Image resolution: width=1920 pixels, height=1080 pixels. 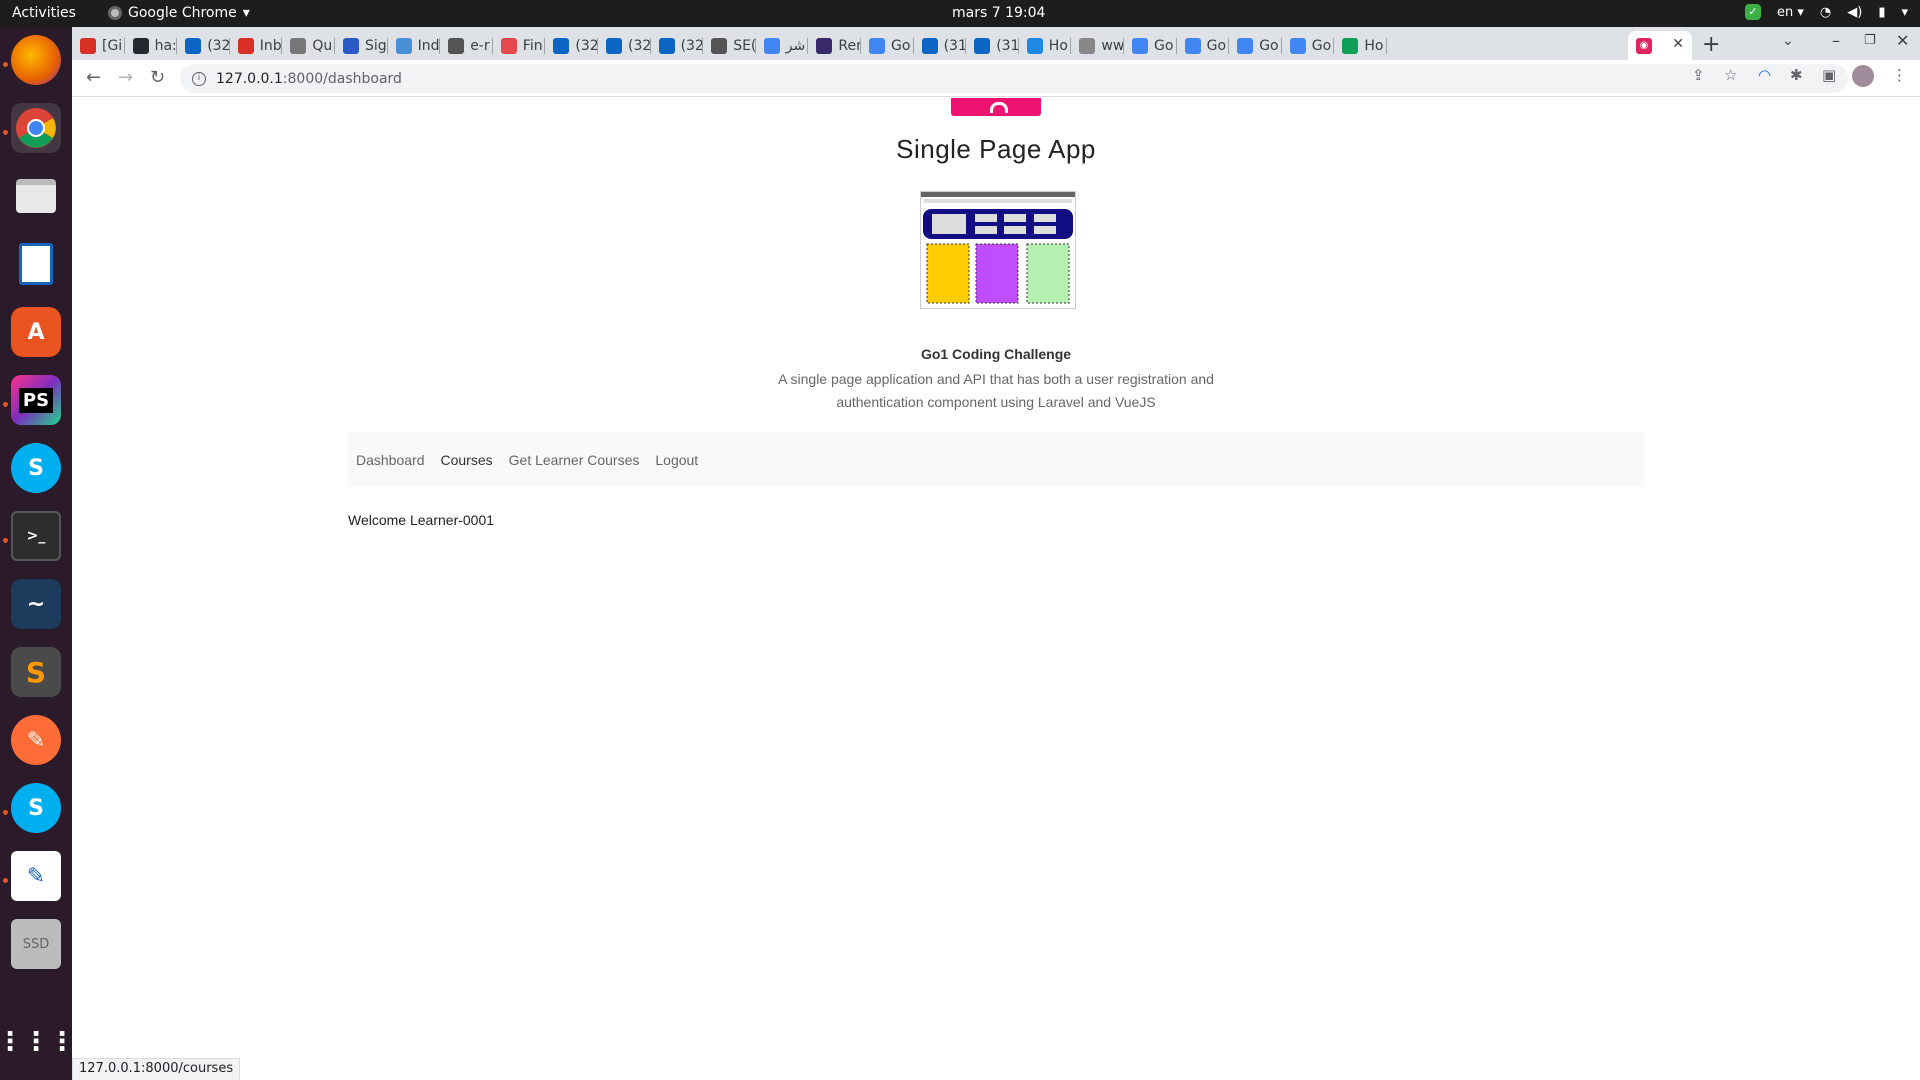 What do you see at coordinates (270, 45) in the screenshot?
I see `tab-label: Inb` at bounding box center [270, 45].